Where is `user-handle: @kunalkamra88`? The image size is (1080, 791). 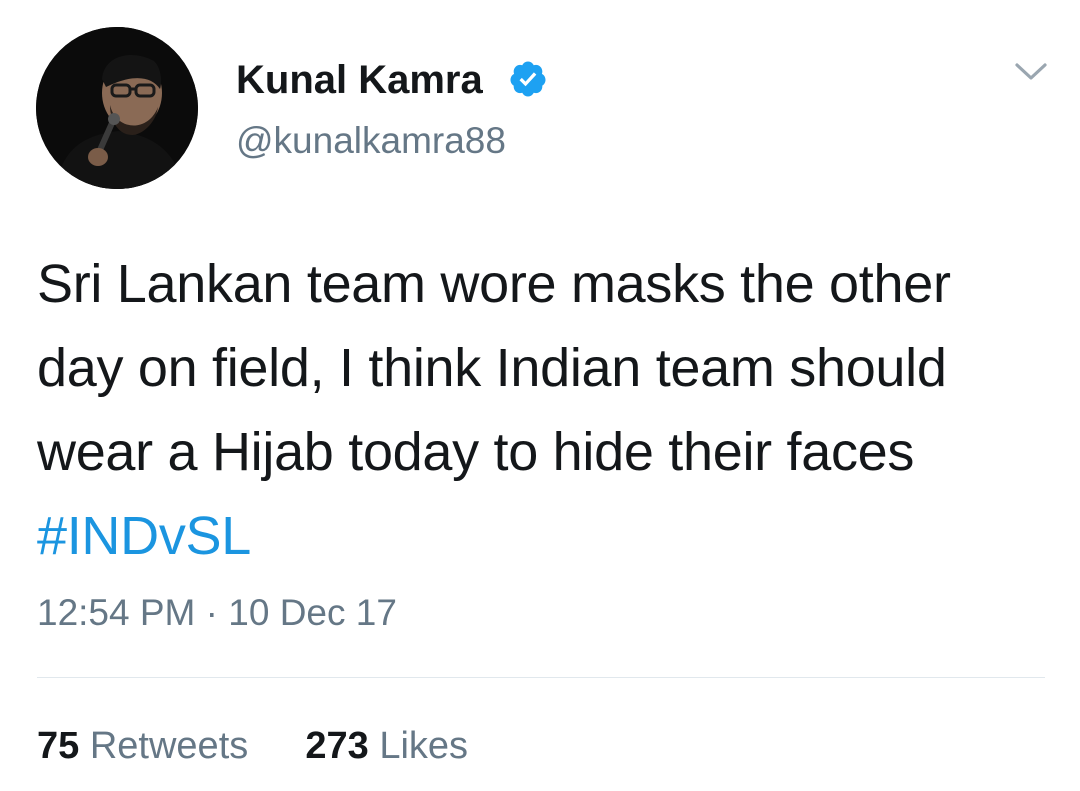 user-handle: @kunalkamra88 is located at coordinates (371, 141).